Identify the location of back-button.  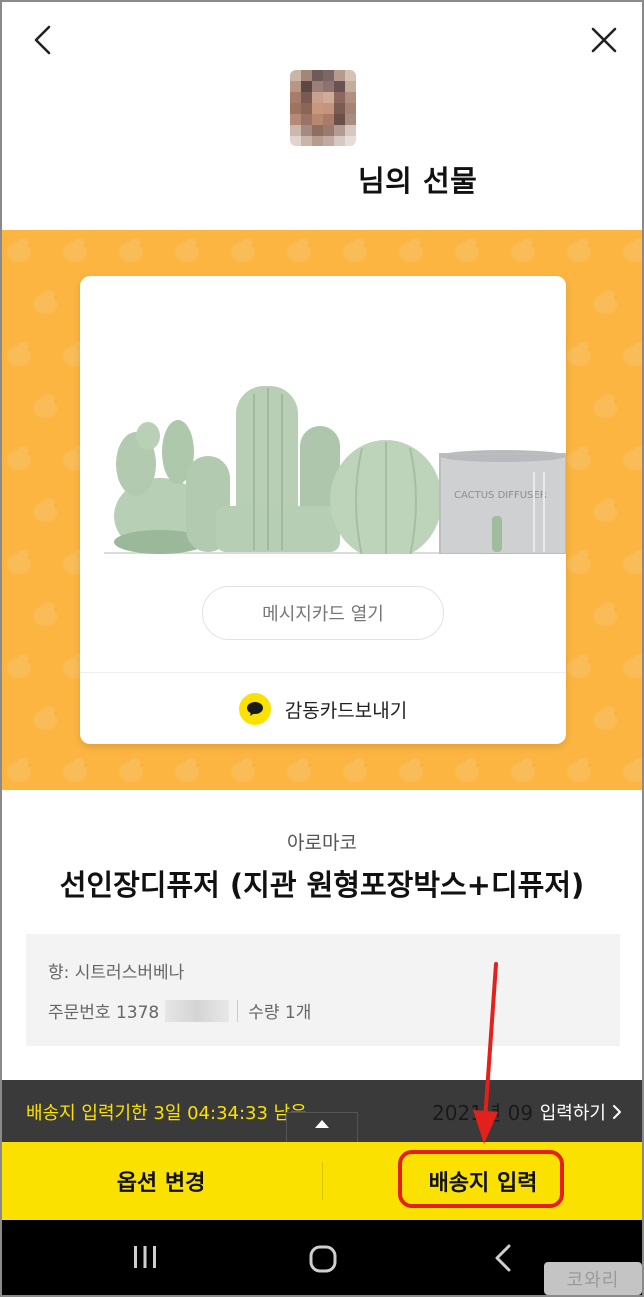
(42, 40).